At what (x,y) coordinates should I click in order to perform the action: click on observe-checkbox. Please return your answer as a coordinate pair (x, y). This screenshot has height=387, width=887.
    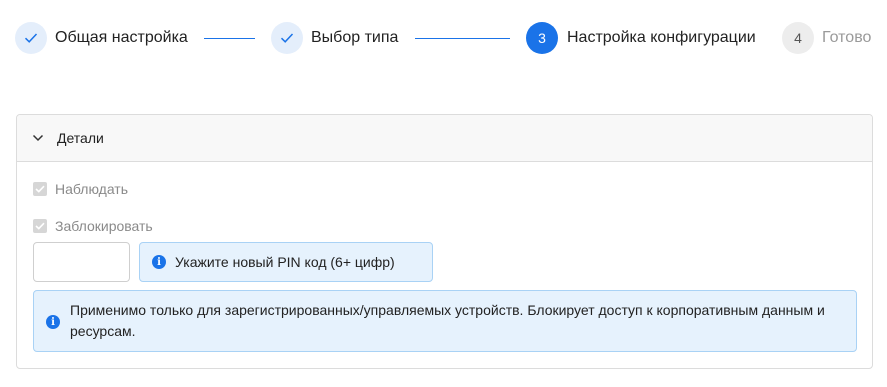
    Looking at the image, I should click on (40, 189).